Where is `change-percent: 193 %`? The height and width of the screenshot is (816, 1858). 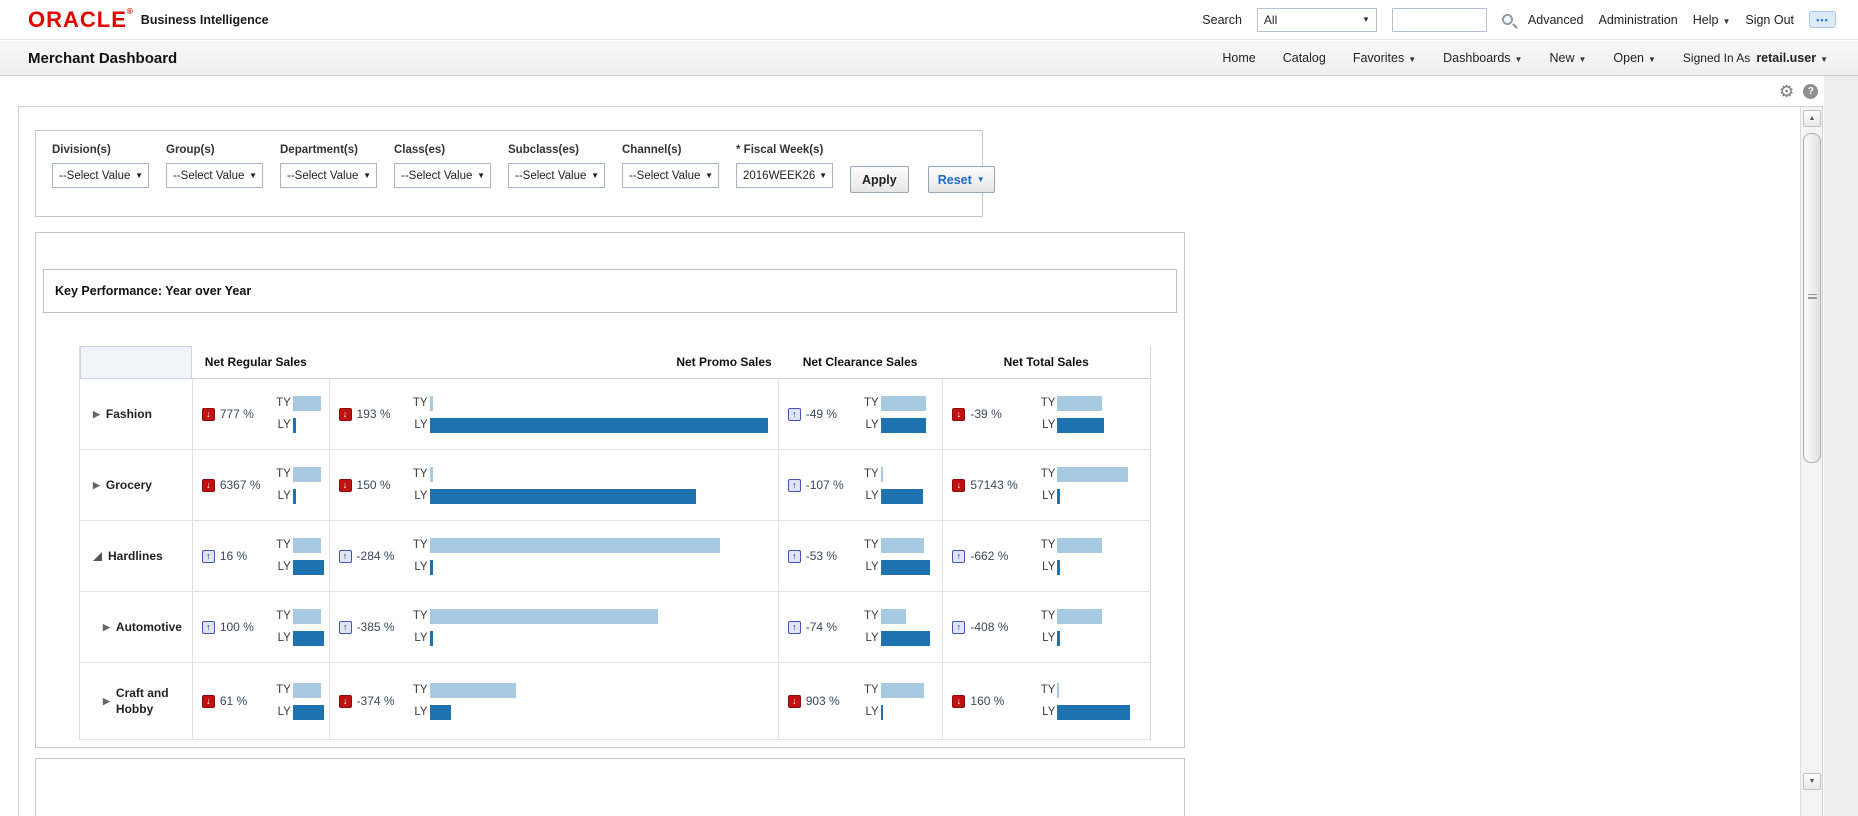
change-percent: 193 % is located at coordinates (373, 414).